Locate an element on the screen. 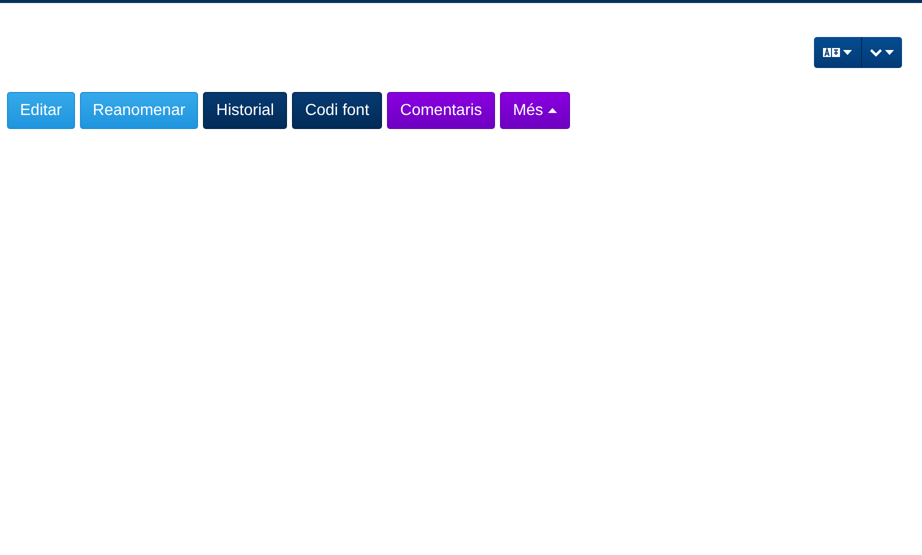 This screenshot has height=555, width=922. toolbar-button: Historial is located at coordinates (245, 110).